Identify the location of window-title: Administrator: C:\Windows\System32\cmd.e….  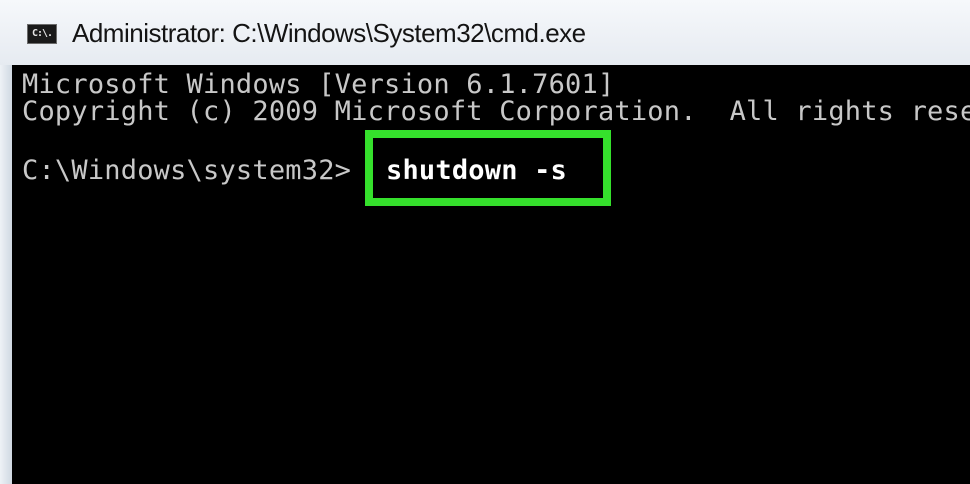
(329, 33).